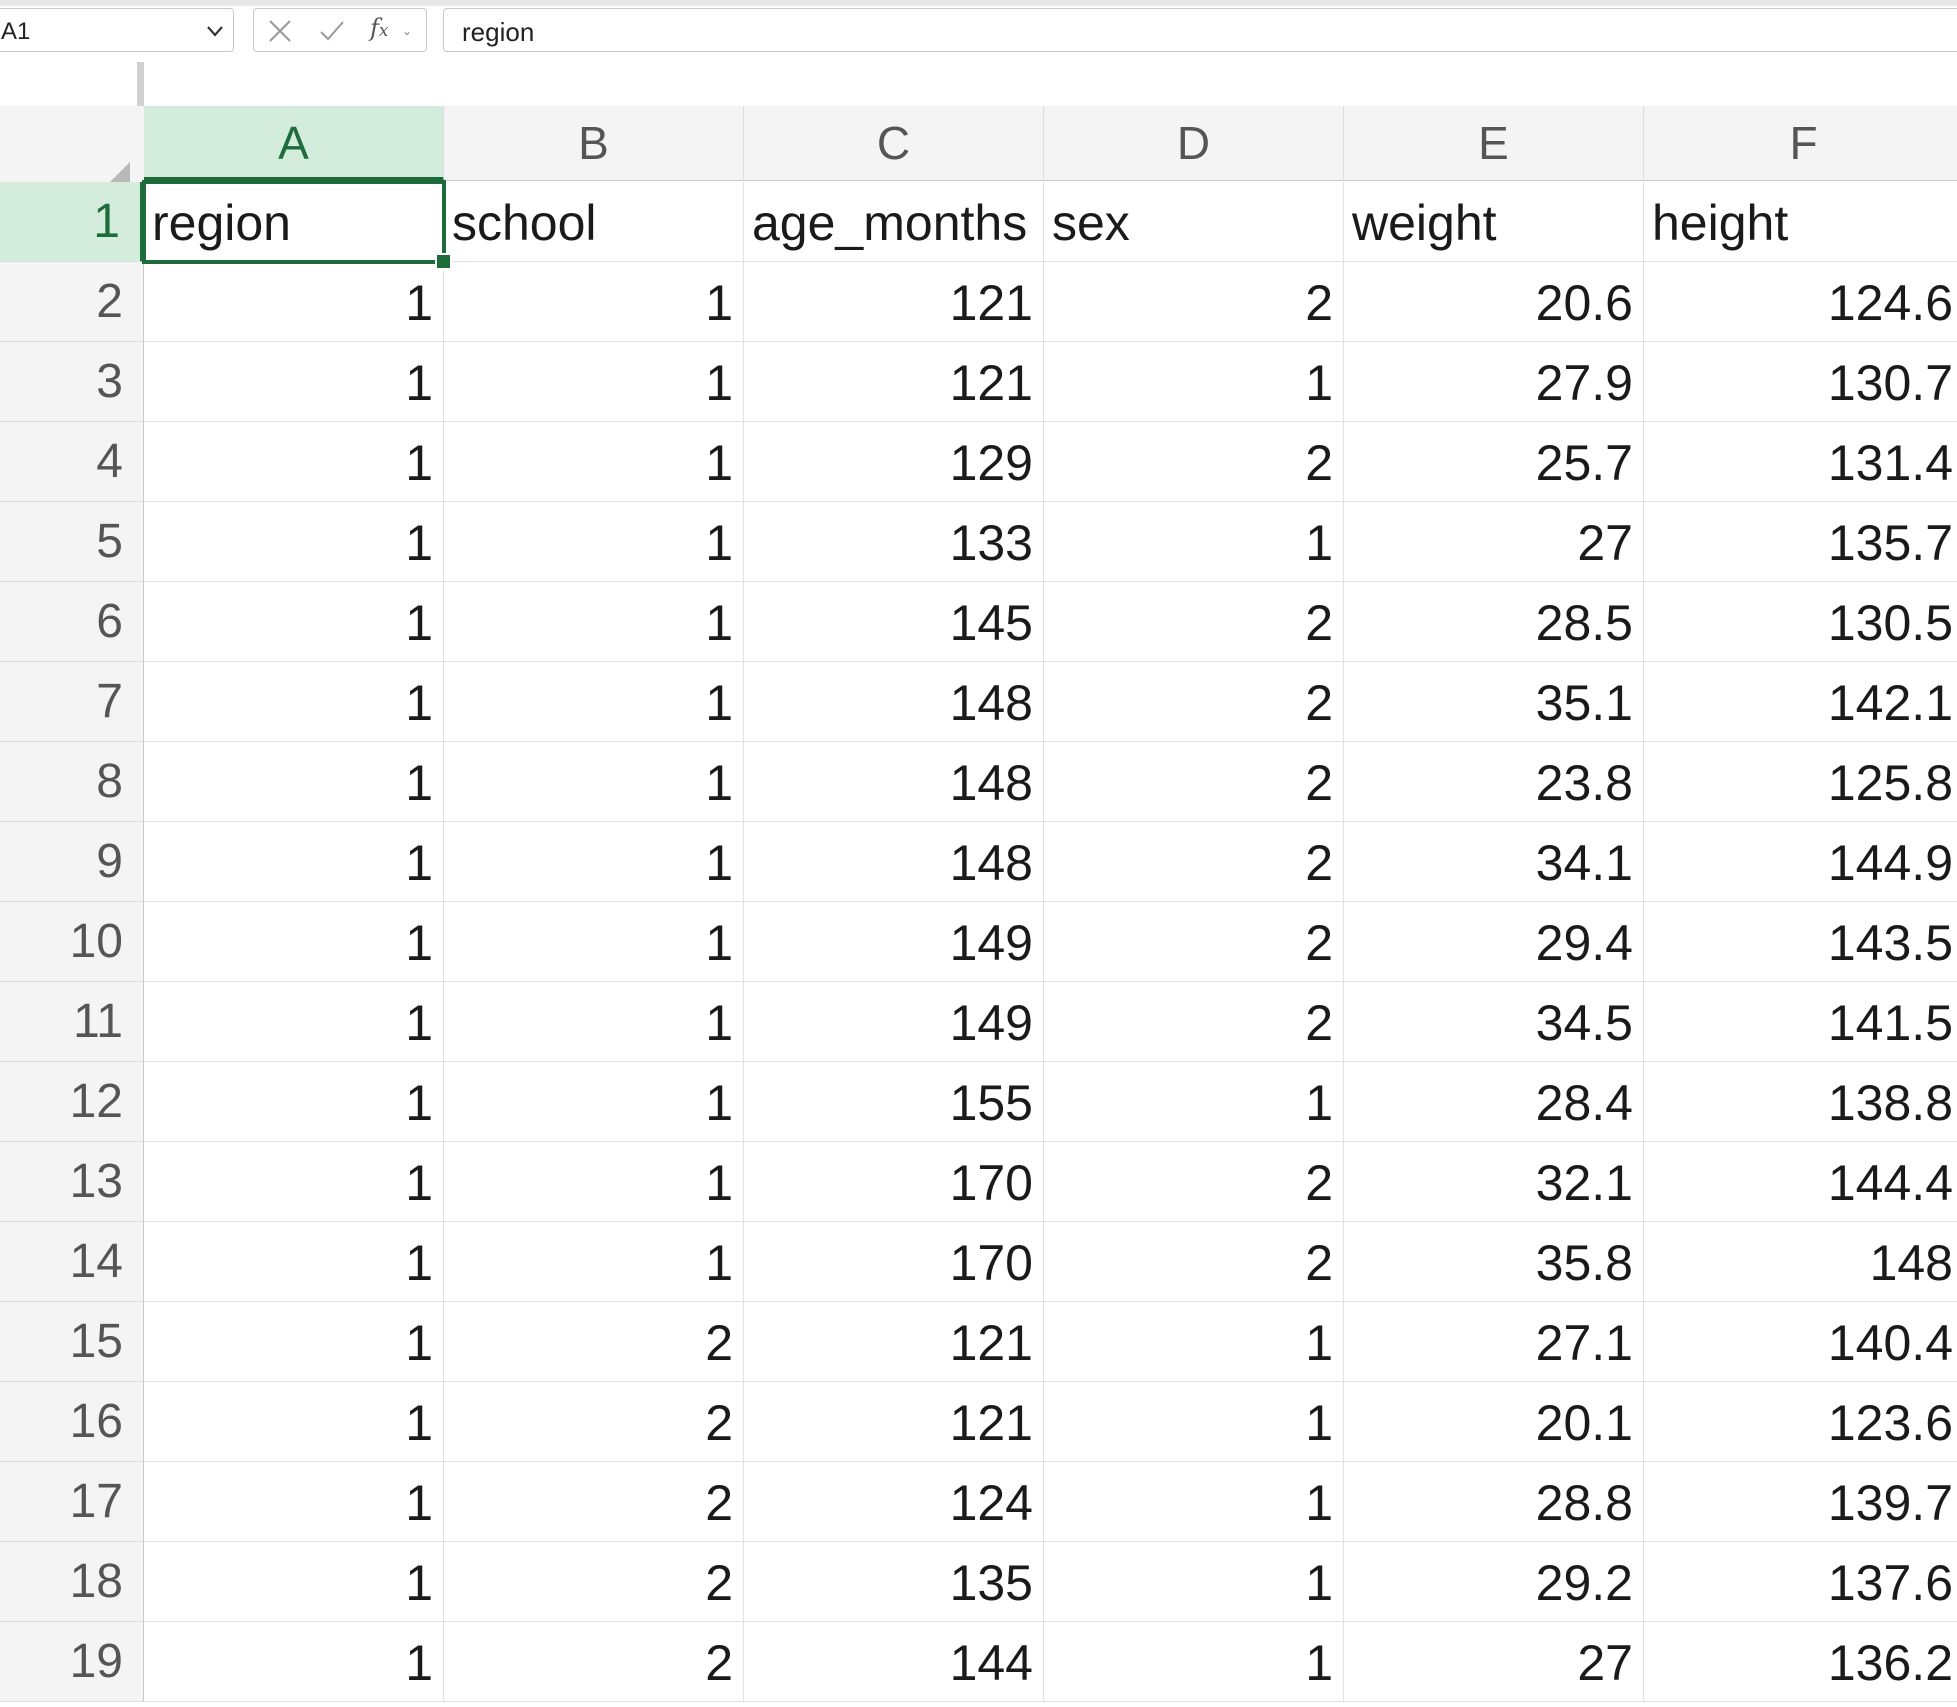  I want to click on cell-b16: 2, so click(594, 1422).